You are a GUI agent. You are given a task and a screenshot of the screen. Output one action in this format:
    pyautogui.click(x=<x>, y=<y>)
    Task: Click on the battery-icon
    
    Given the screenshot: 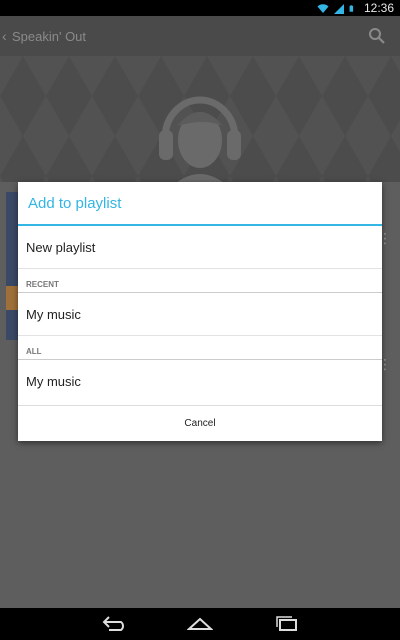 What is the action you would take?
    pyautogui.click(x=351, y=8)
    